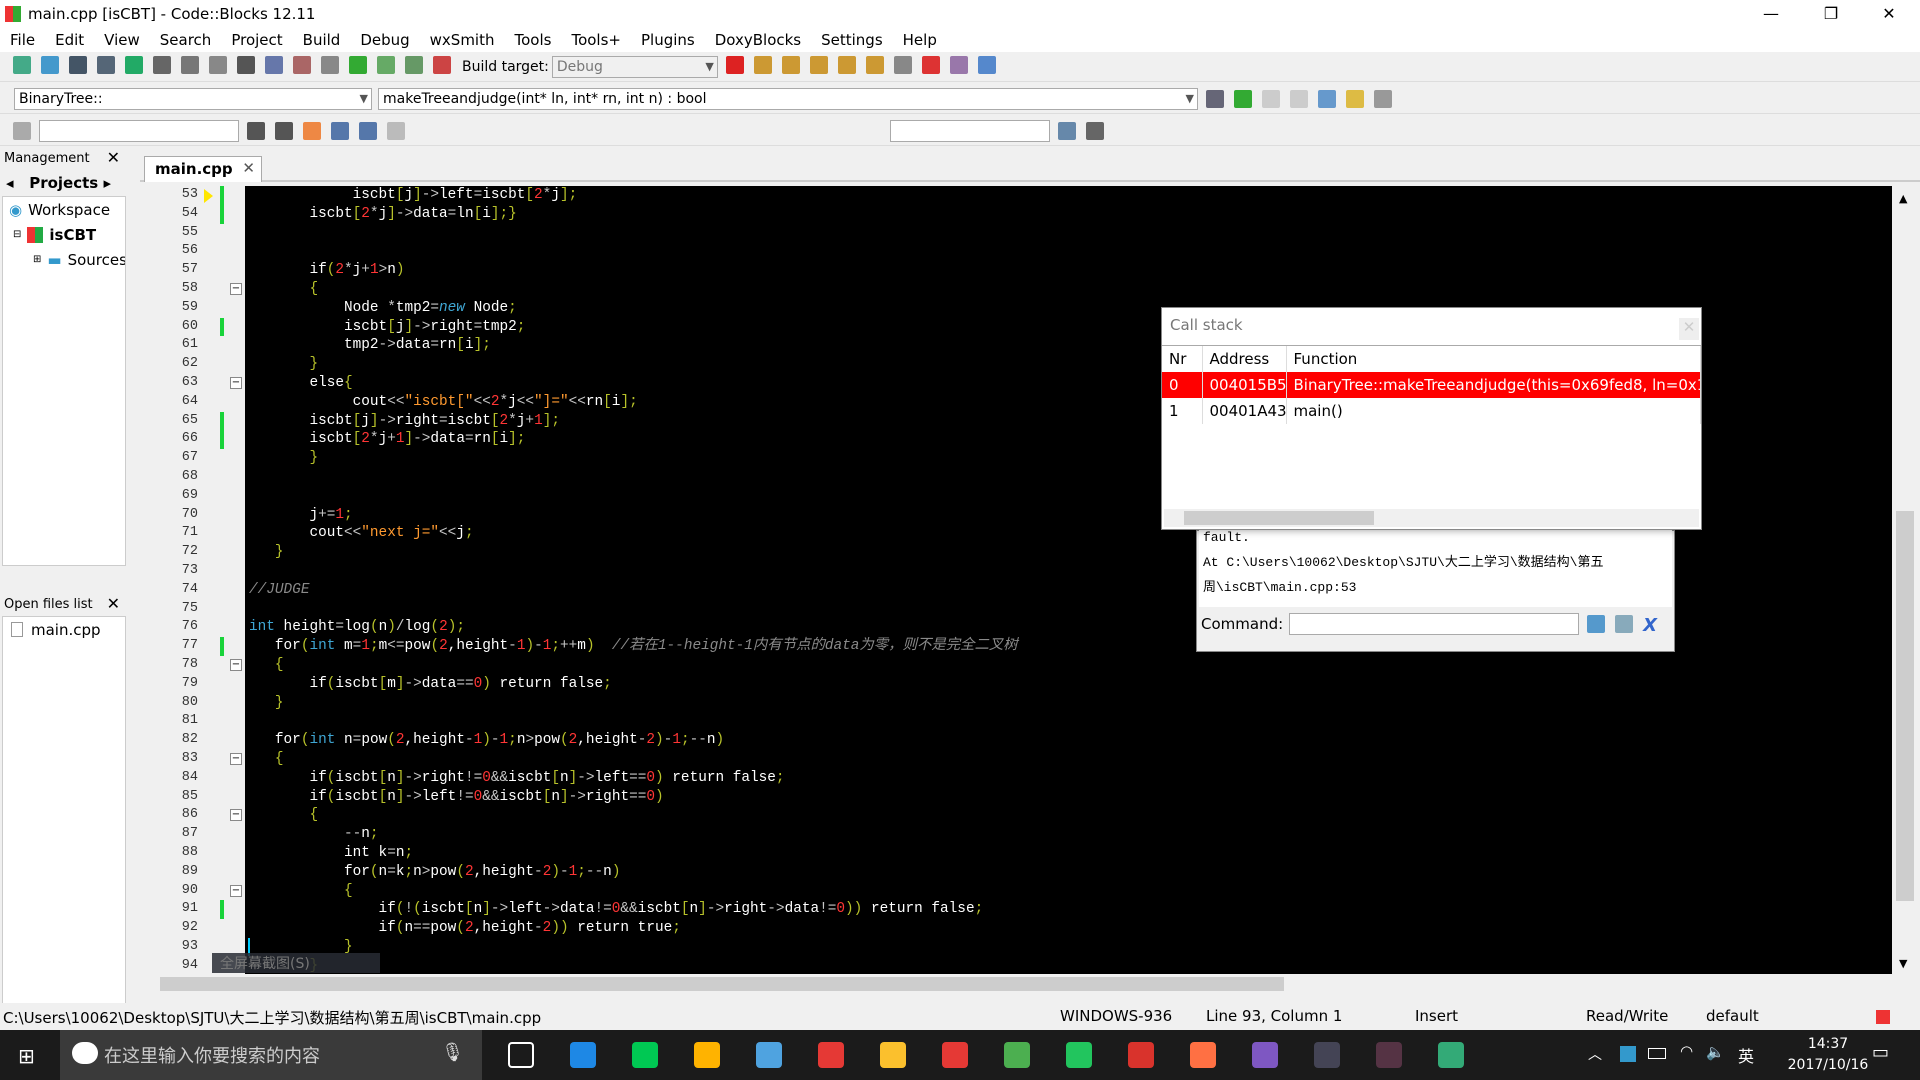 Image resolution: width=1920 pixels, height=1080 pixels. What do you see at coordinates (22, 130) in the screenshot?
I see `clear-icon` at bounding box center [22, 130].